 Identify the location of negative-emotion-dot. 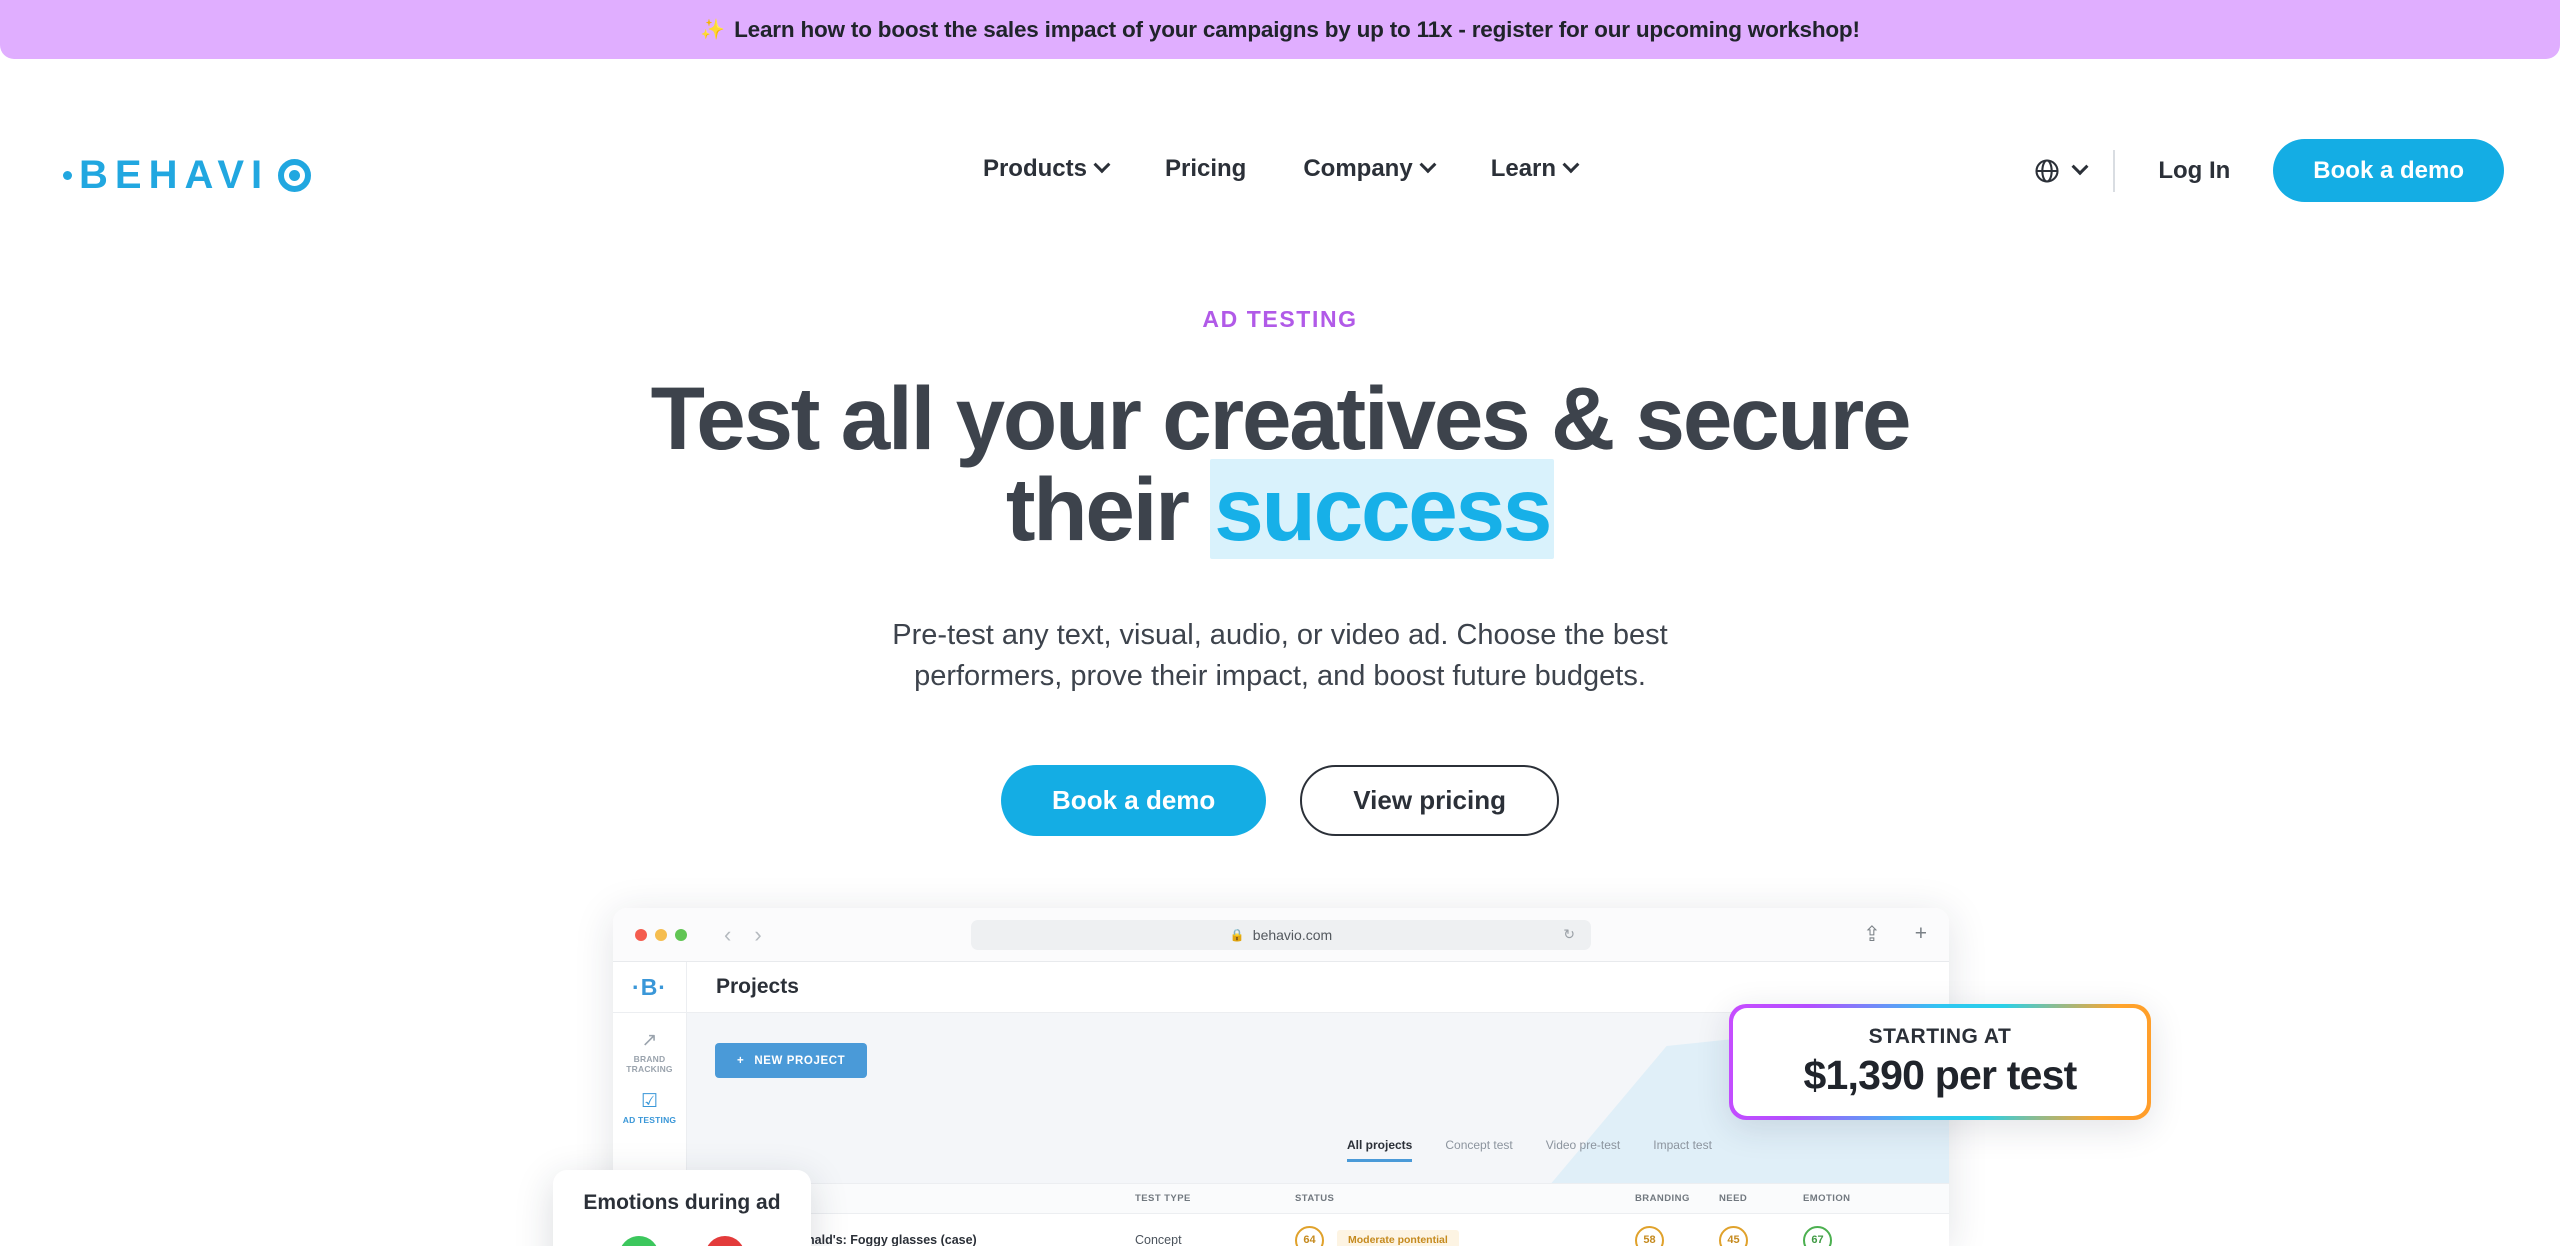
(725, 1241).